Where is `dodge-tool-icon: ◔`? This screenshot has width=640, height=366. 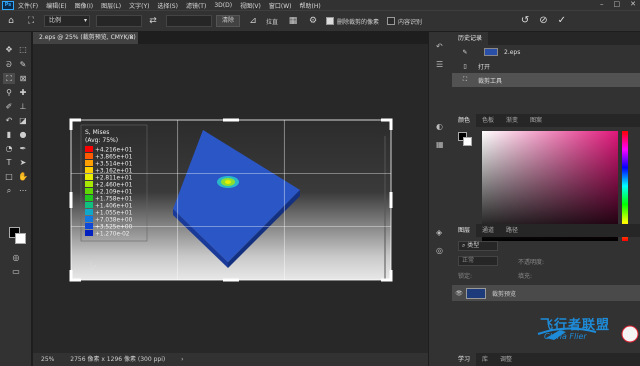 dodge-tool-icon: ◔ is located at coordinates (9, 148).